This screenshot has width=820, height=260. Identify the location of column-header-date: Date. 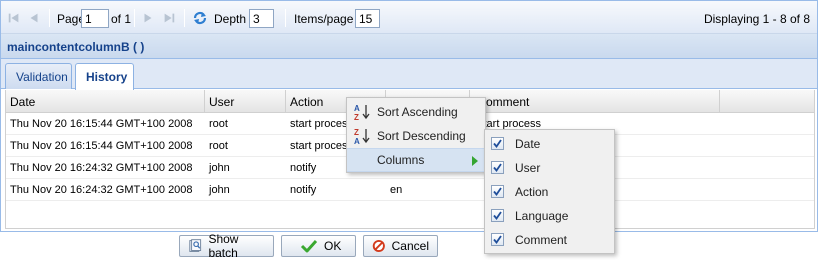
(105, 101).